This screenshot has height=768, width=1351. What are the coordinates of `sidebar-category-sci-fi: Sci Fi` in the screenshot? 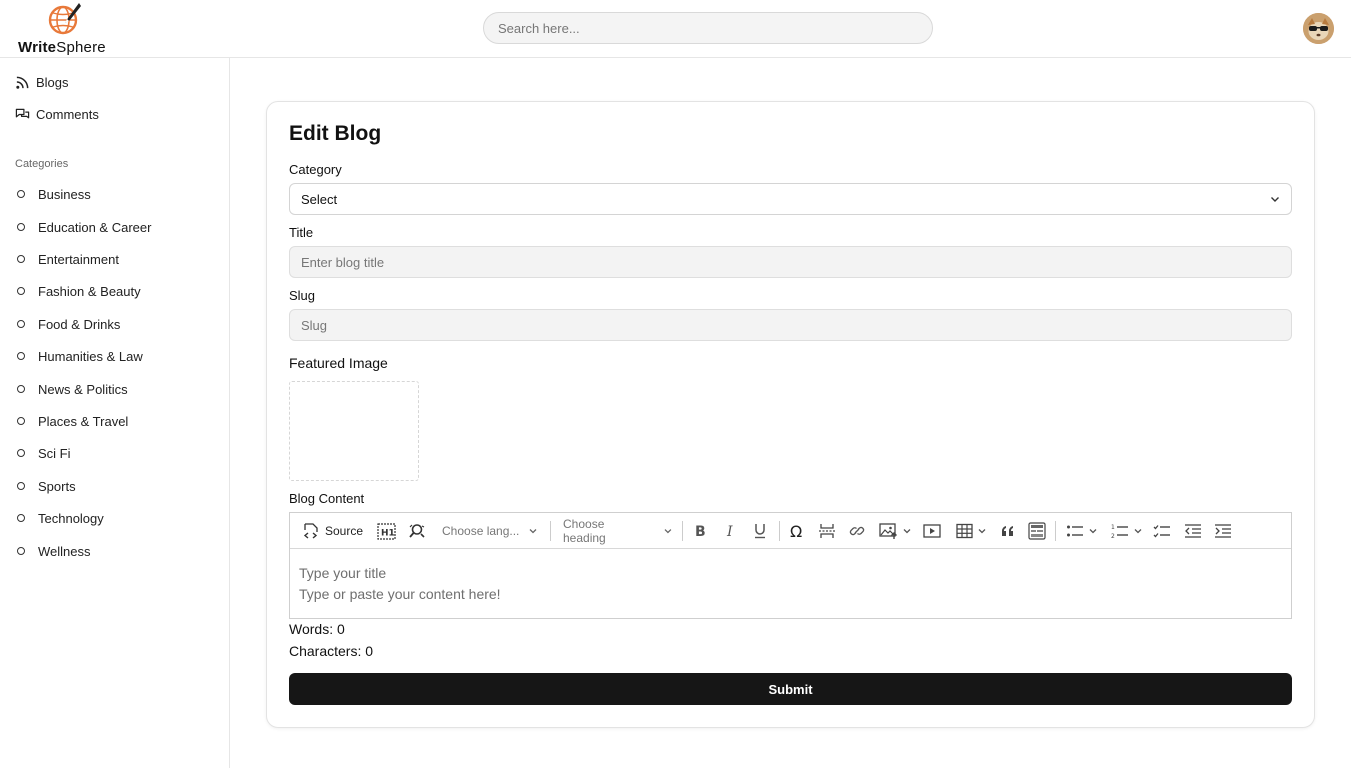 It's located at (43, 453).